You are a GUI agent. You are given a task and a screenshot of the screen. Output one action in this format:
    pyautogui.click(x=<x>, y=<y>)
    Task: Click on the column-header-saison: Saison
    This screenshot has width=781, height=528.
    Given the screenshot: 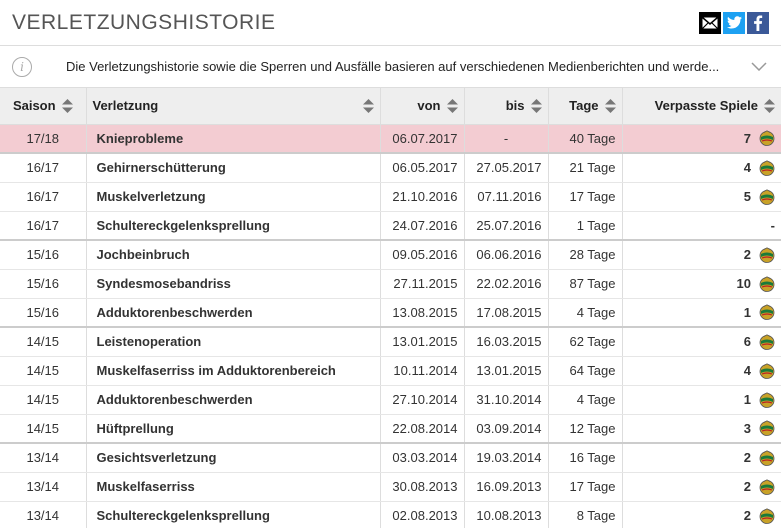 What is the action you would take?
    pyautogui.click(x=43, y=106)
    